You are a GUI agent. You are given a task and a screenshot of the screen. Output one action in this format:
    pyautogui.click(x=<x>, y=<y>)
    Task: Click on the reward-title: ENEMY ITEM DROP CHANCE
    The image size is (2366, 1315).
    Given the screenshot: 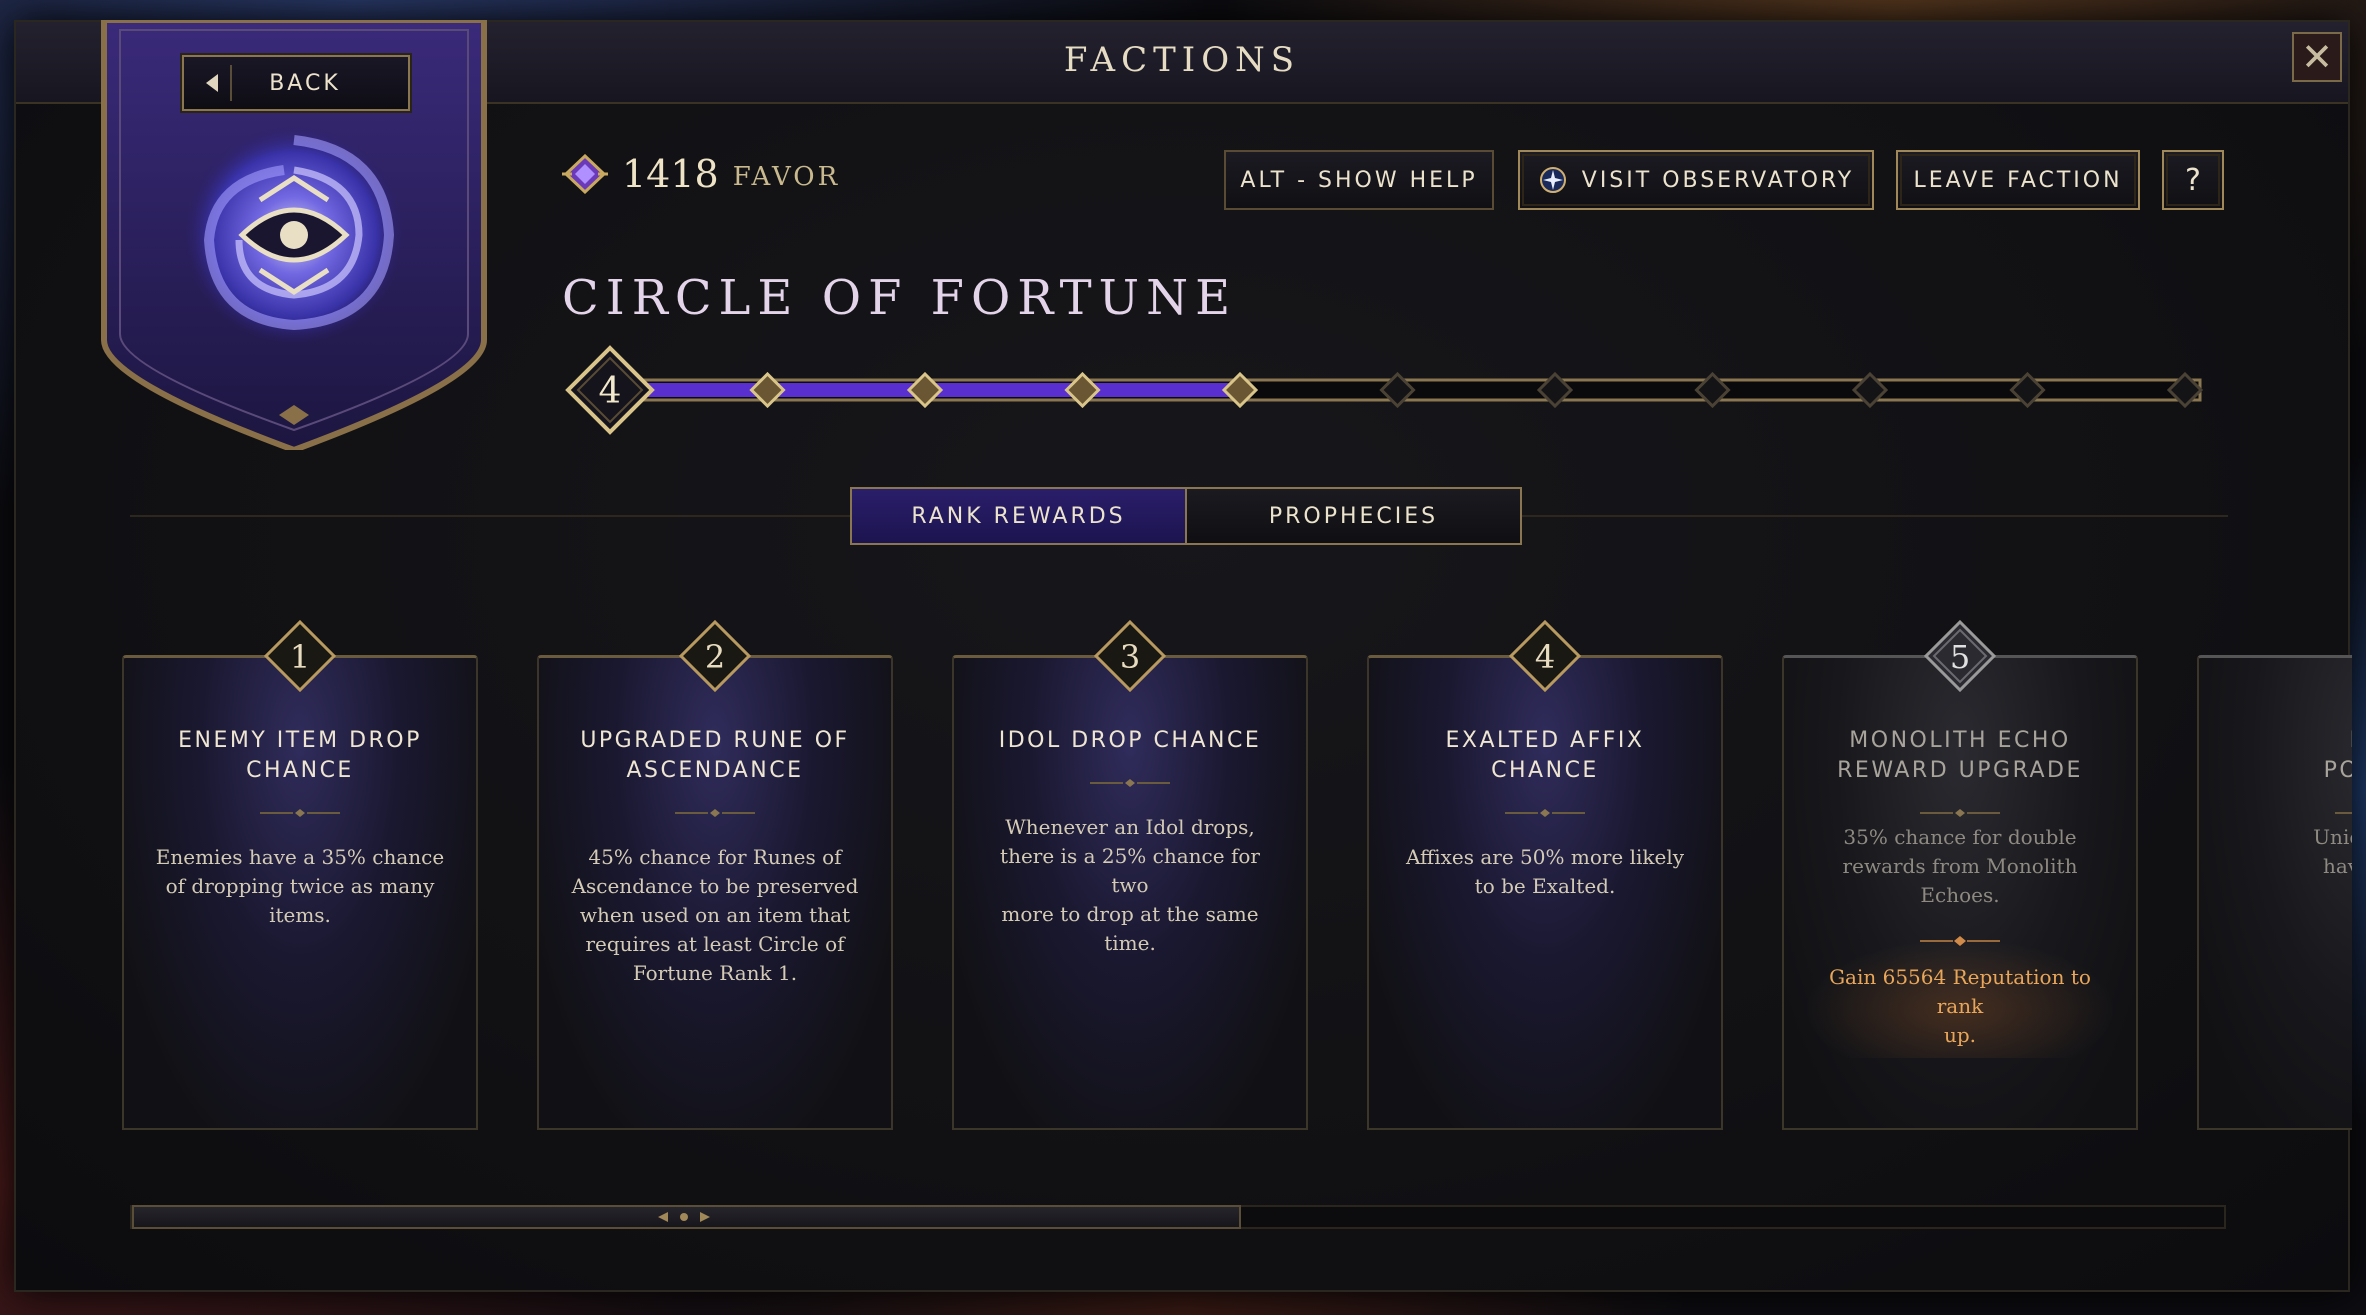 What is the action you would take?
    pyautogui.click(x=300, y=756)
    